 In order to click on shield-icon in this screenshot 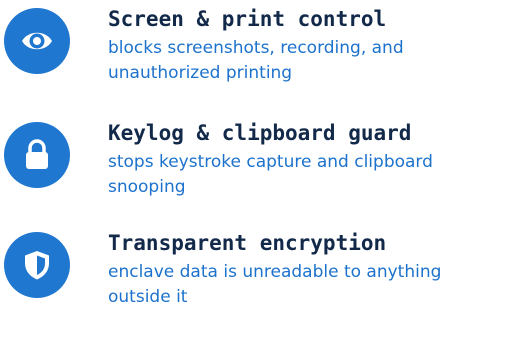, I will do `click(37, 265)`.